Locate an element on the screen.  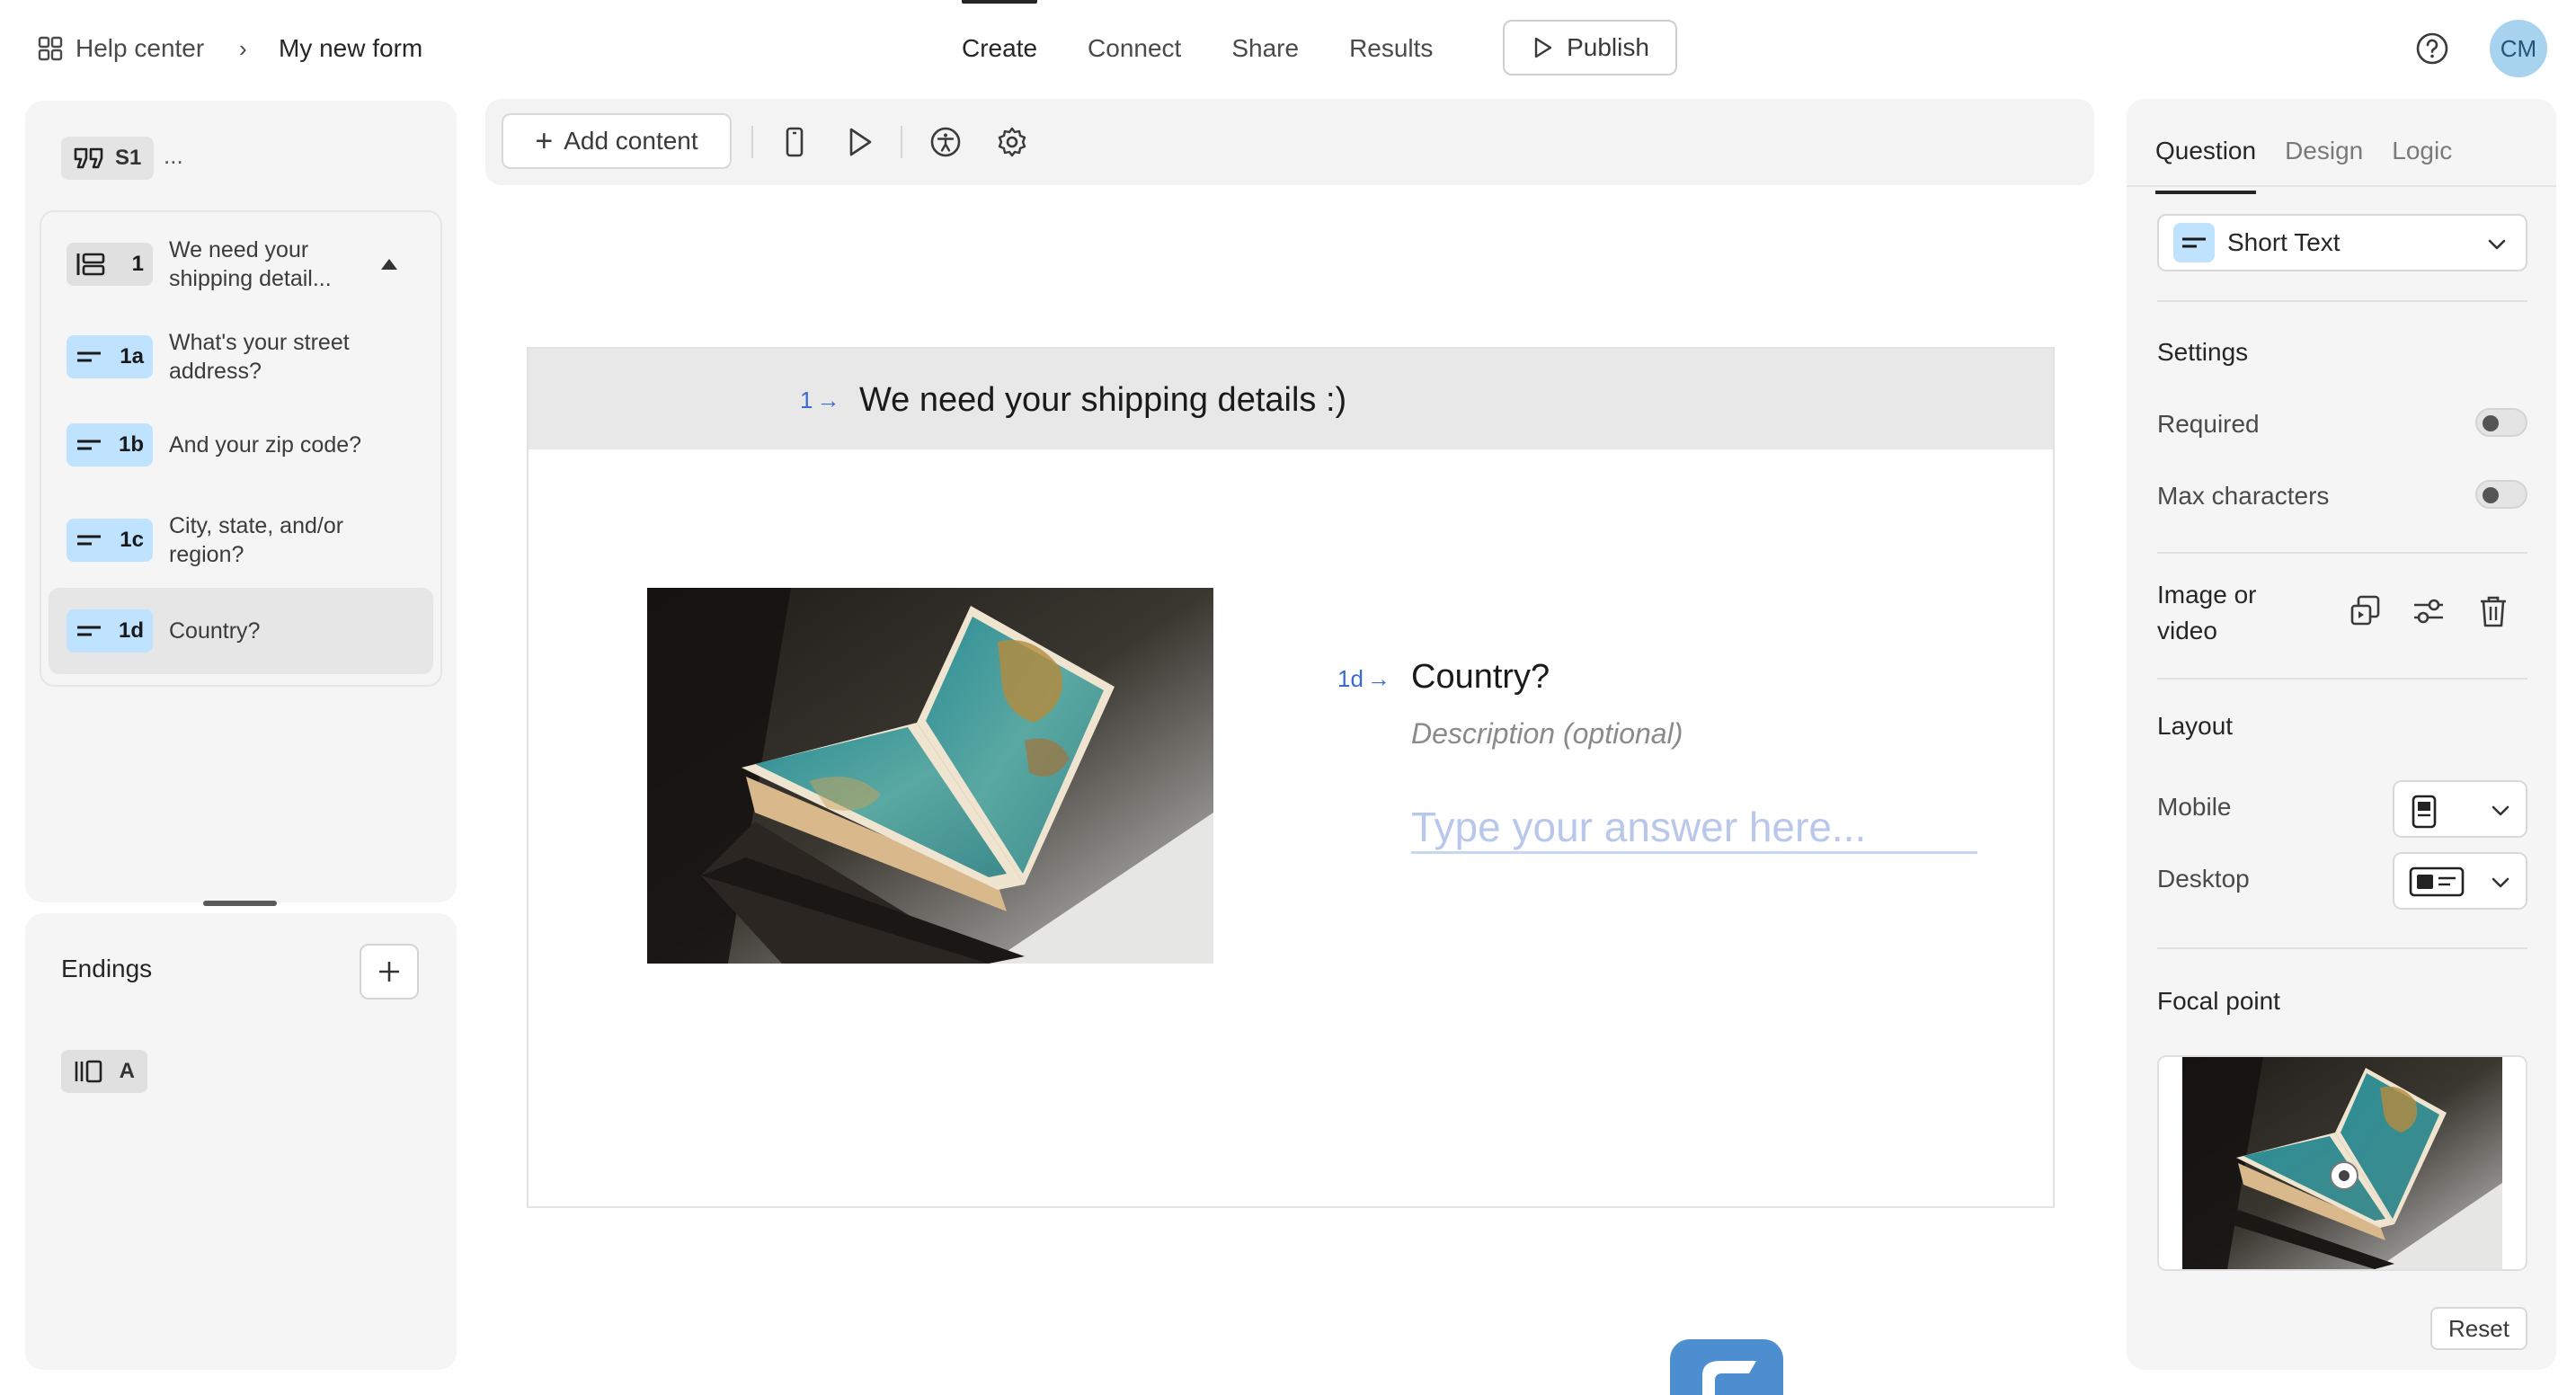
short-text-badge: 1b is located at coordinates (110, 444).